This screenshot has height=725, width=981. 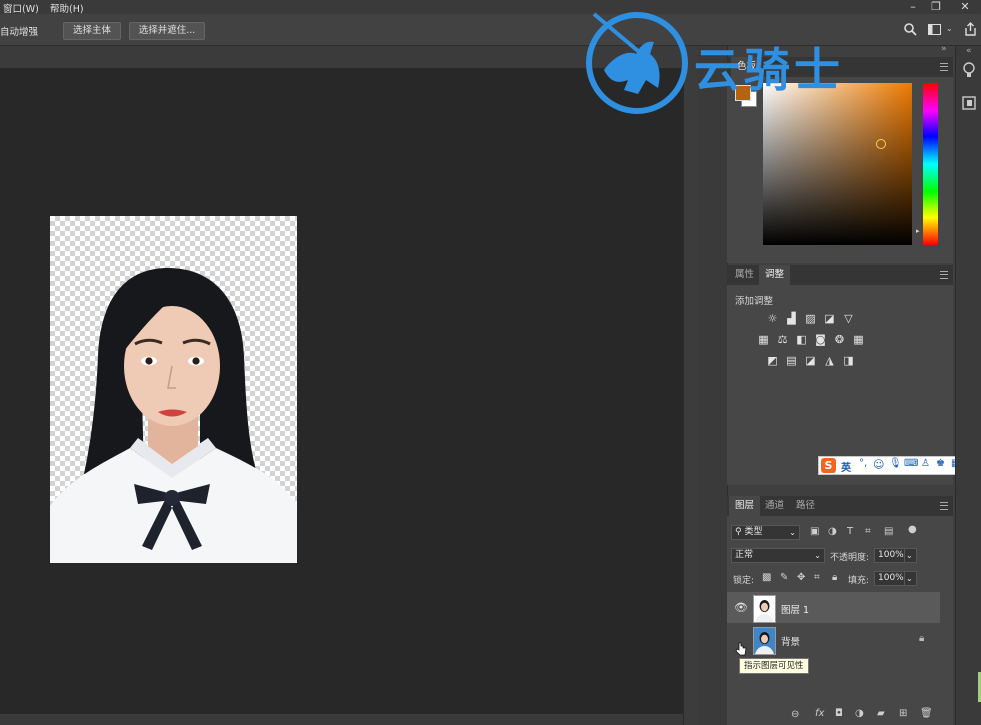 What do you see at coordinates (910, 555) in the screenshot?
I see `opacity-dropdown: ⌄` at bounding box center [910, 555].